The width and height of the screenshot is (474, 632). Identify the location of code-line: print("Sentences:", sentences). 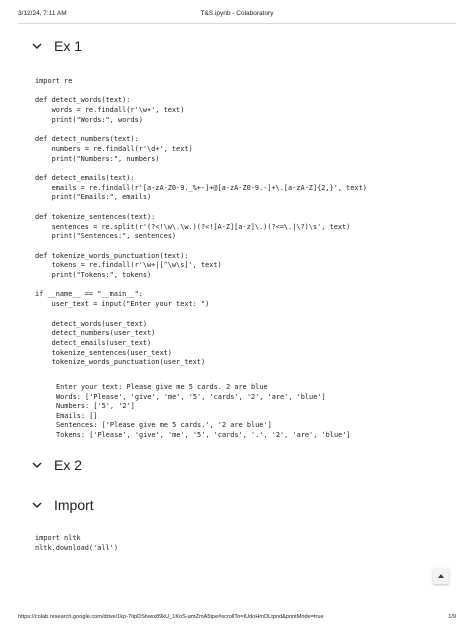
(106, 236).